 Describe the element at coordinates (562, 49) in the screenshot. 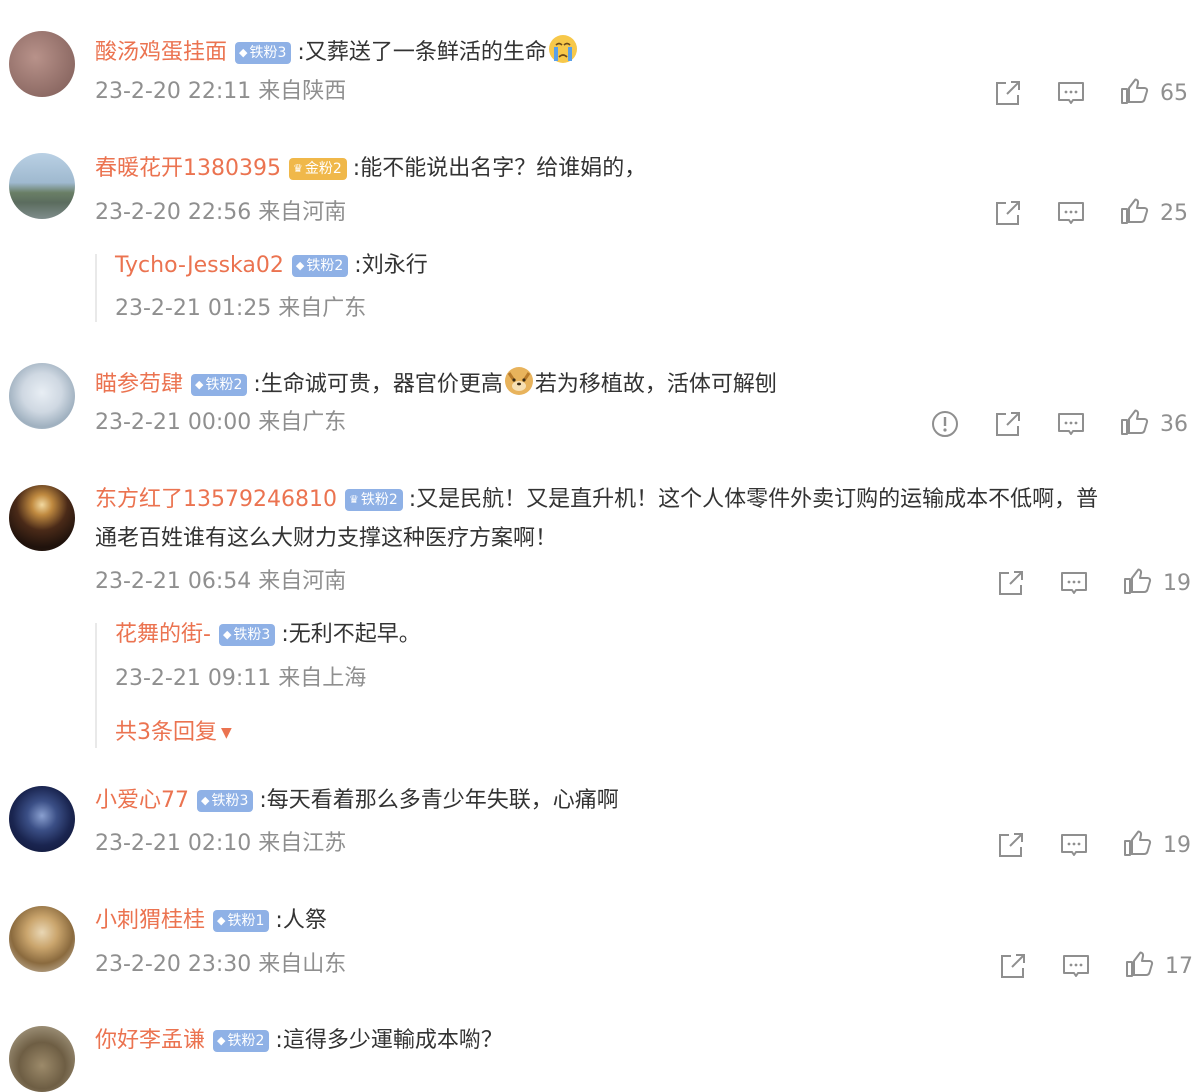

I see `crying-face-icon` at that location.